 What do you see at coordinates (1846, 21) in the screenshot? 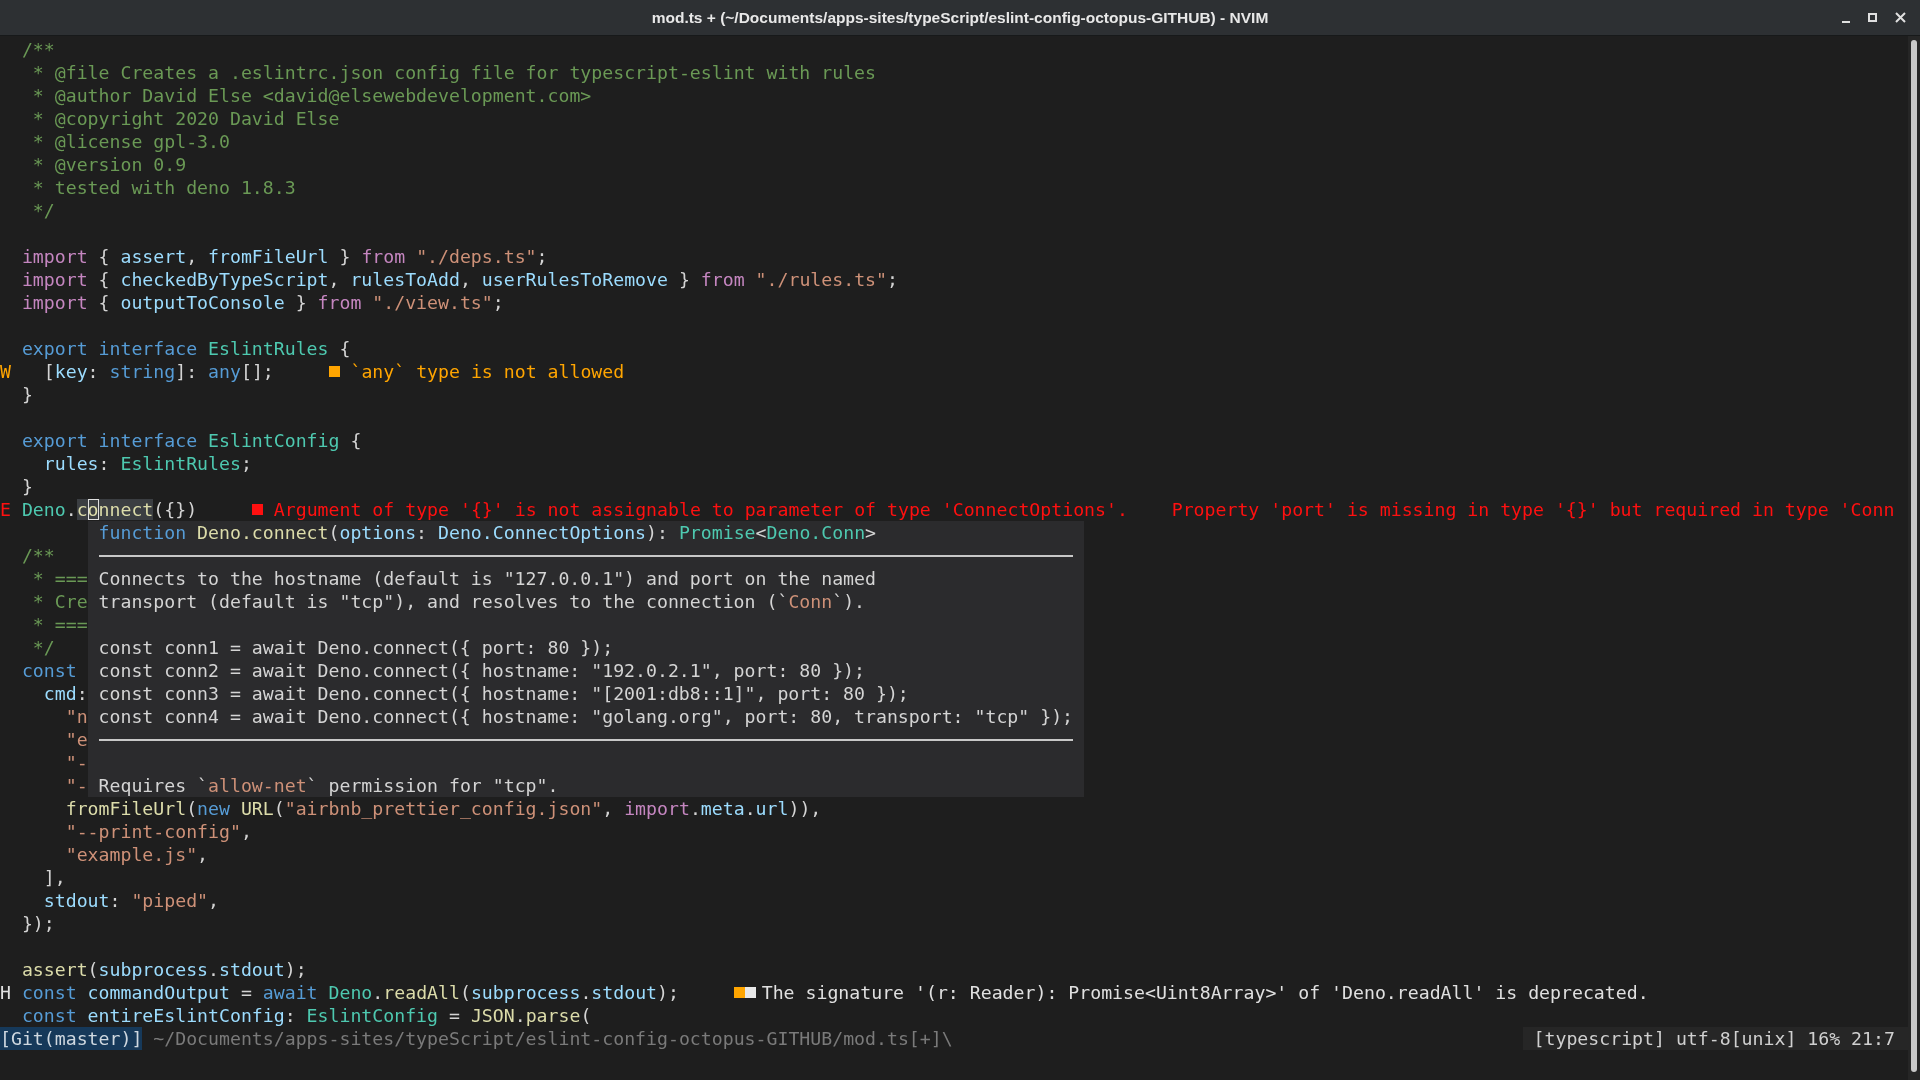
I see `minimize-icon` at bounding box center [1846, 21].